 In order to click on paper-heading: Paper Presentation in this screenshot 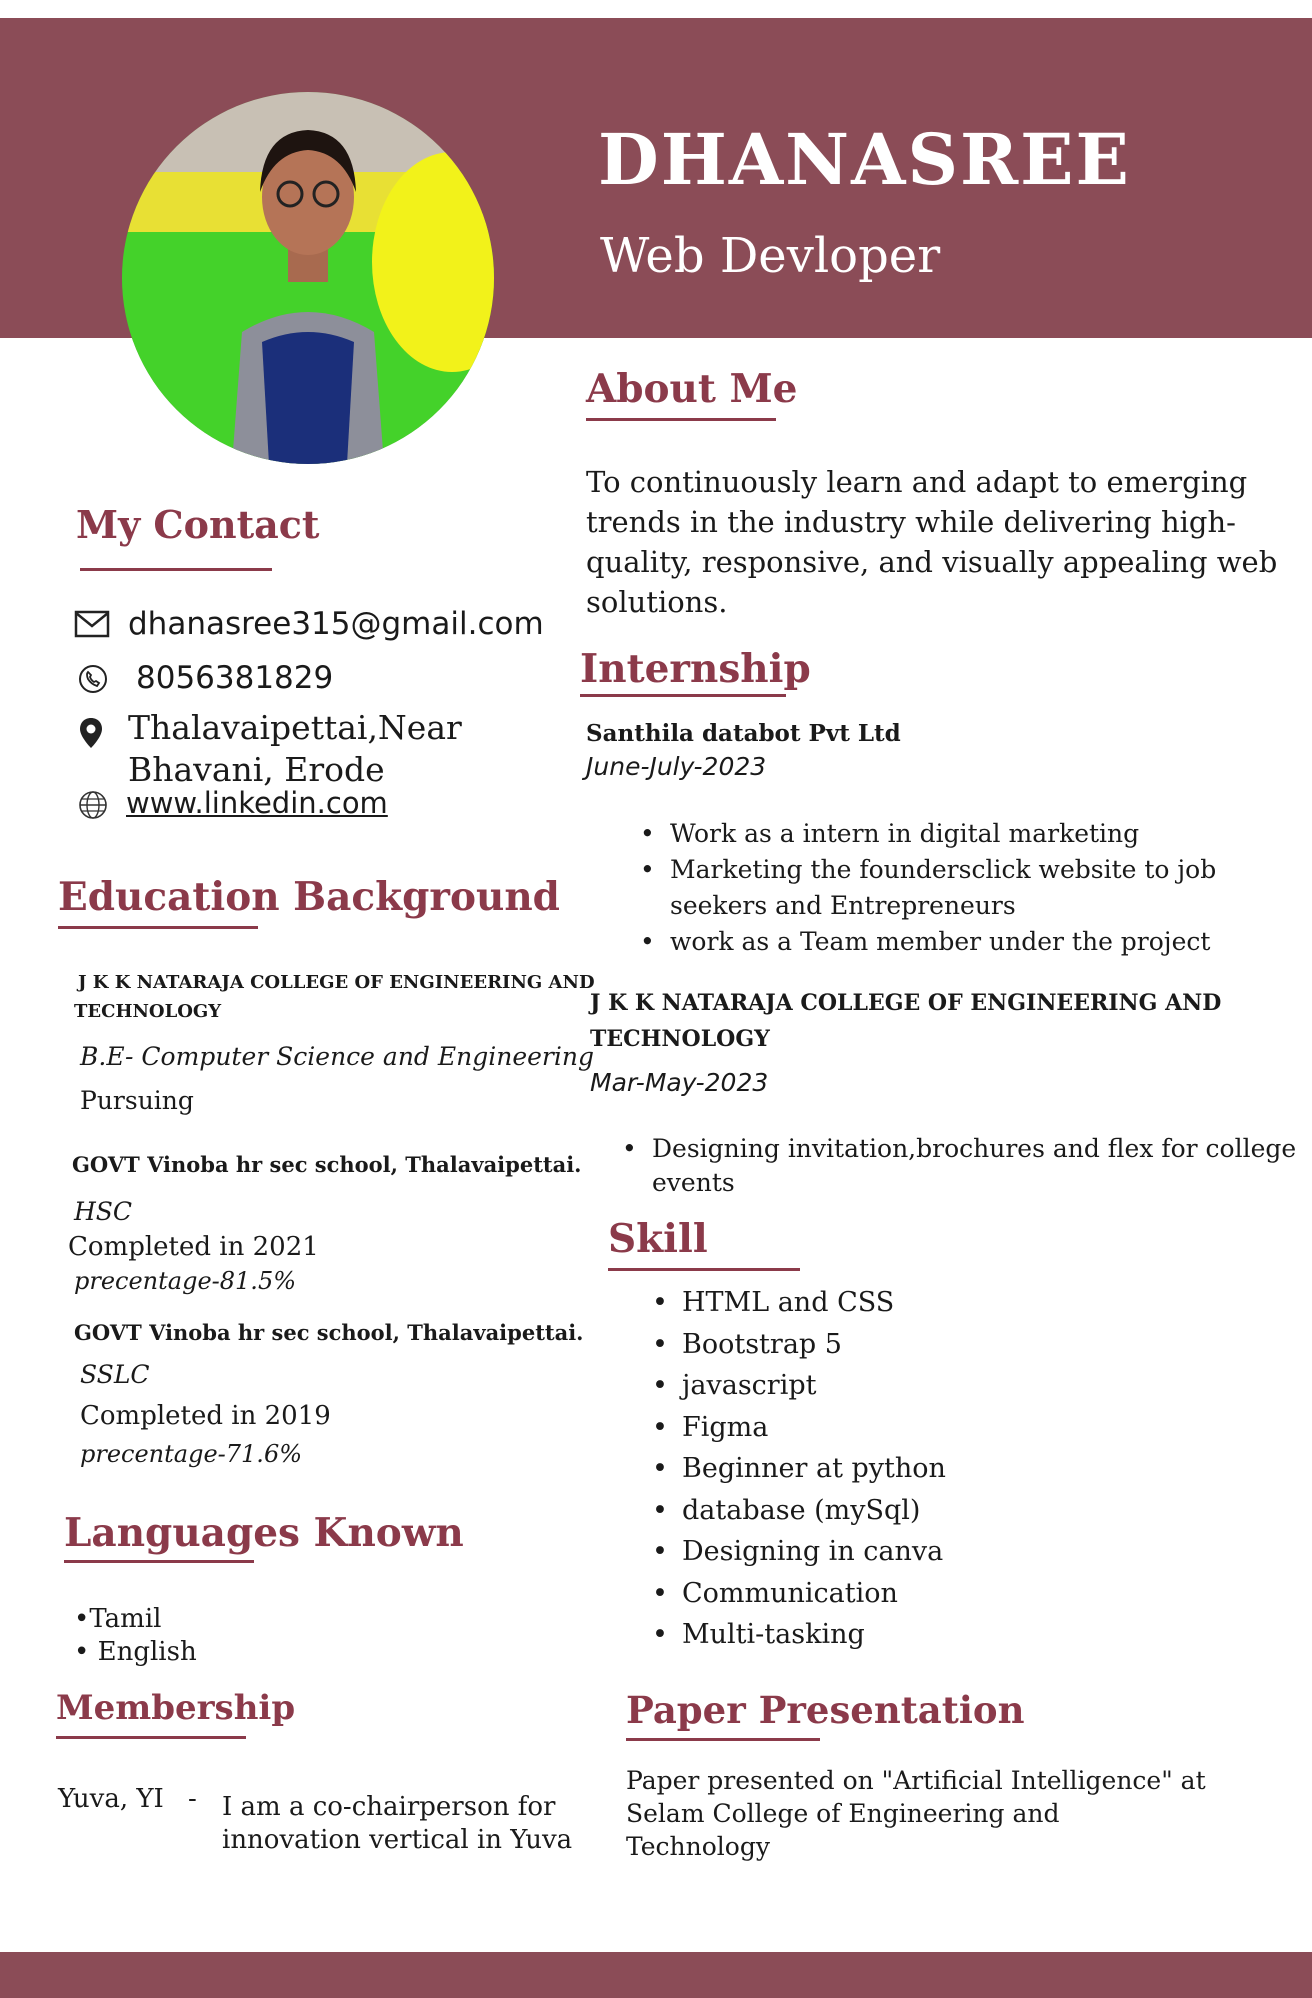, I will do `click(825, 1710)`.